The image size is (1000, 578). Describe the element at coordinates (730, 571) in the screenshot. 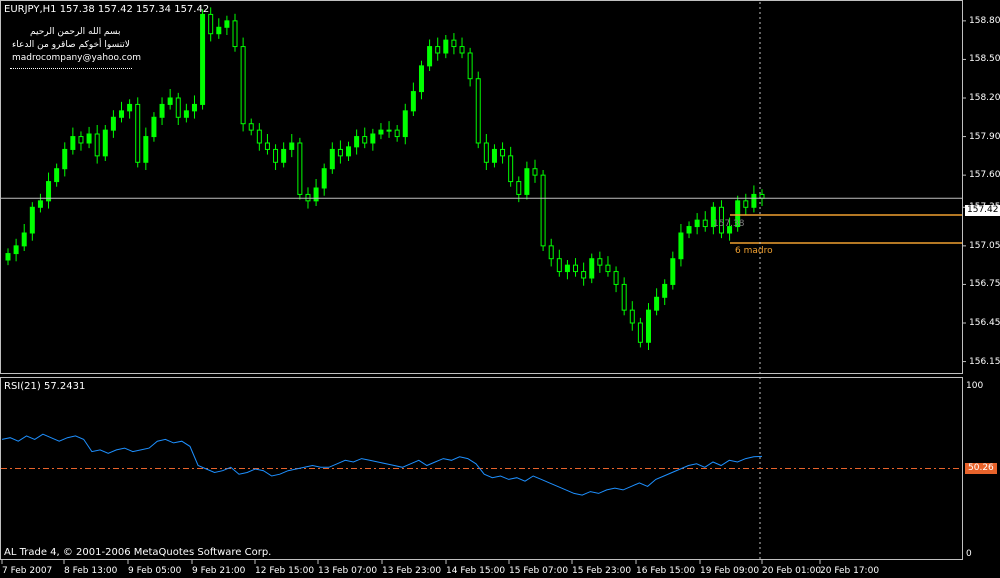

I see `time-label: 19 Feb 09:00` at that location.